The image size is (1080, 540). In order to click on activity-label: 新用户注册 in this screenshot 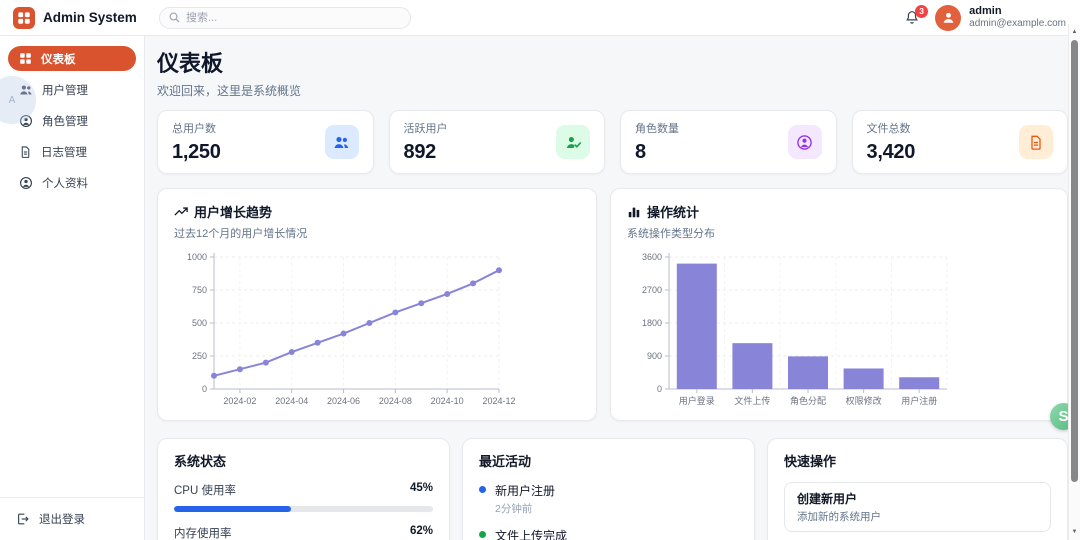, I will do `click(525, 491)`.